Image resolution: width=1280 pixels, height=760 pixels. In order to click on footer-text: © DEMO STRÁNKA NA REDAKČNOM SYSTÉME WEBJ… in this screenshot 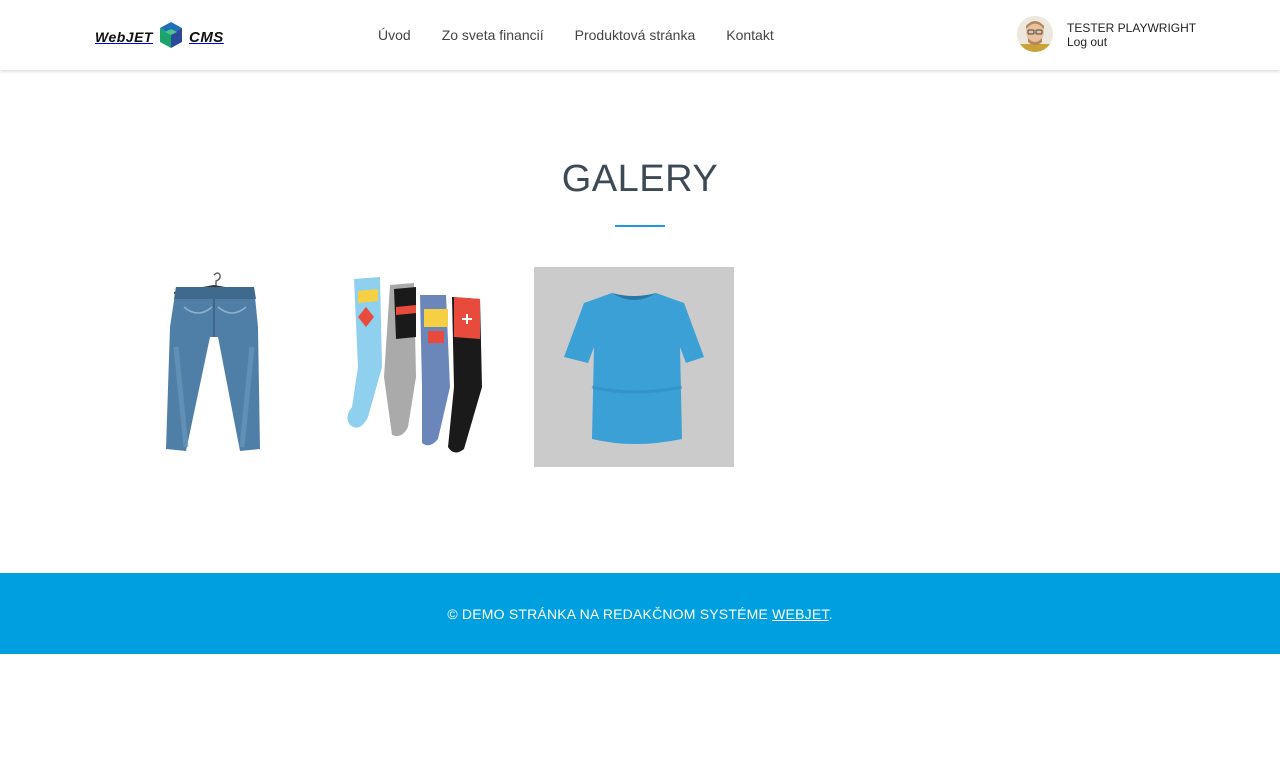, I will do `click(639, 614)`.